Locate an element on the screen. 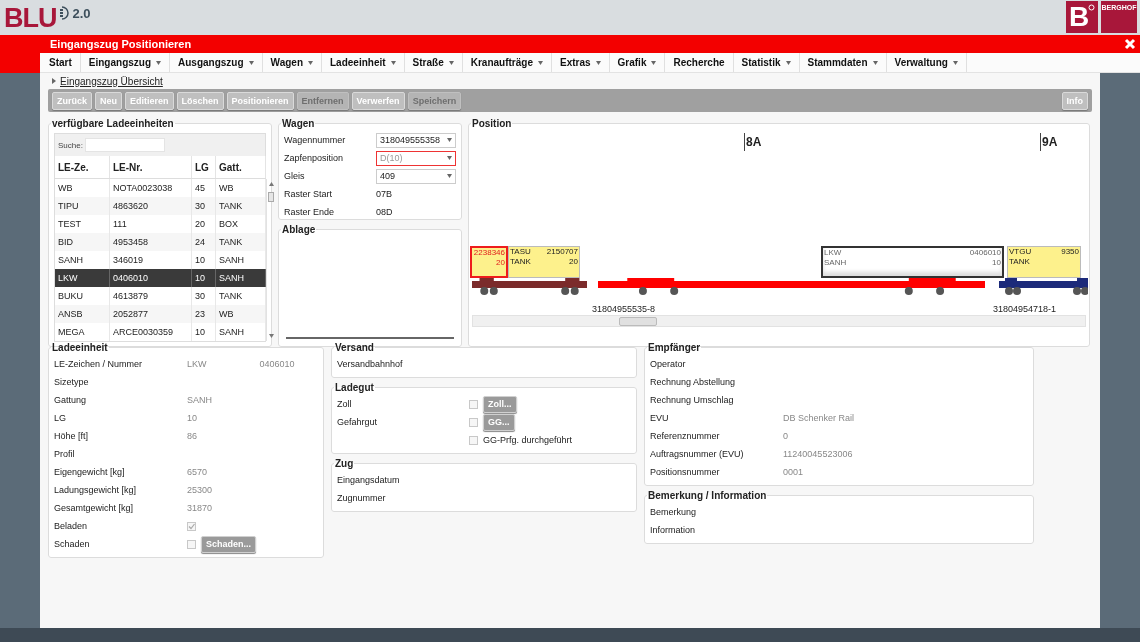 The width and height of the screenshot is (1140, 642). panel-title: Ladegut is located at coordinates (354, 387).